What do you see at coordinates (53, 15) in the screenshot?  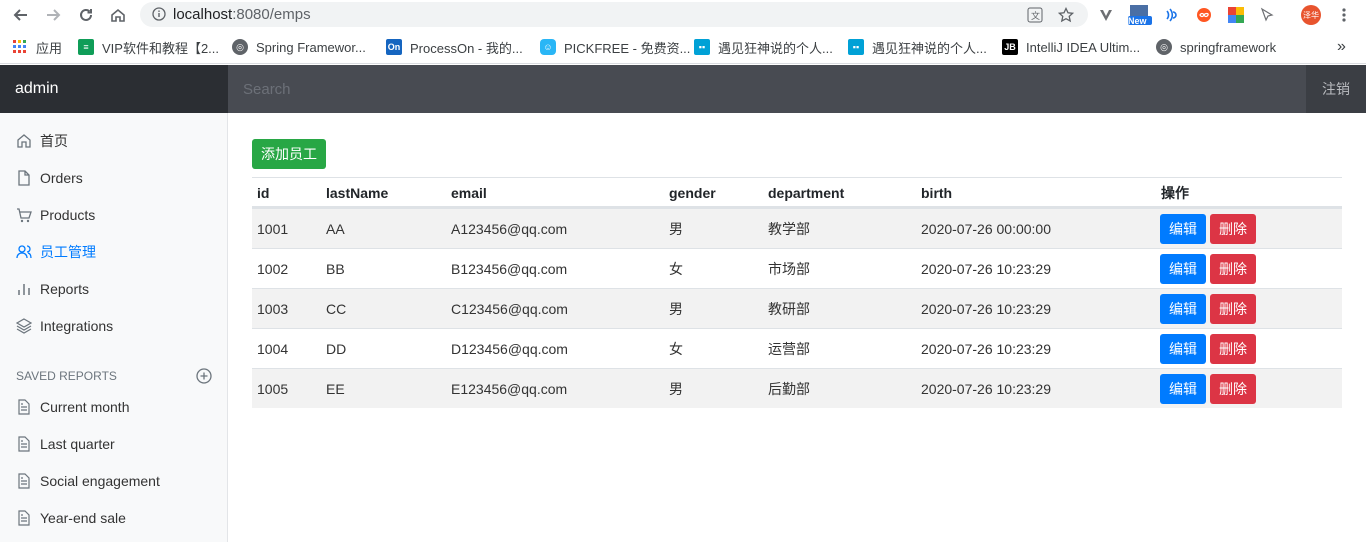 I see `forward-arrow-icon` at bounding box center [53, 15].